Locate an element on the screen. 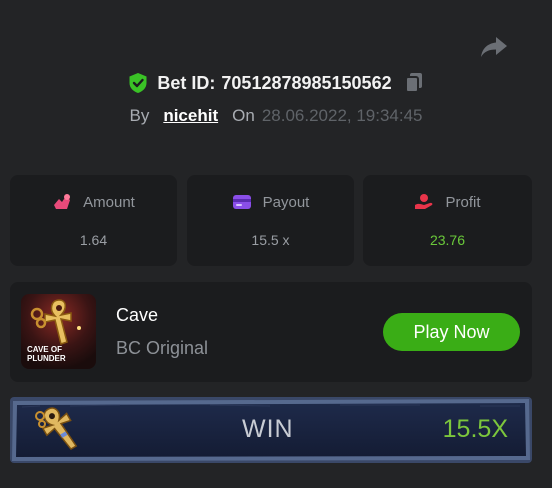 The image size is (552, 488). username-link: nicehit is located at coordinates (190, 116).